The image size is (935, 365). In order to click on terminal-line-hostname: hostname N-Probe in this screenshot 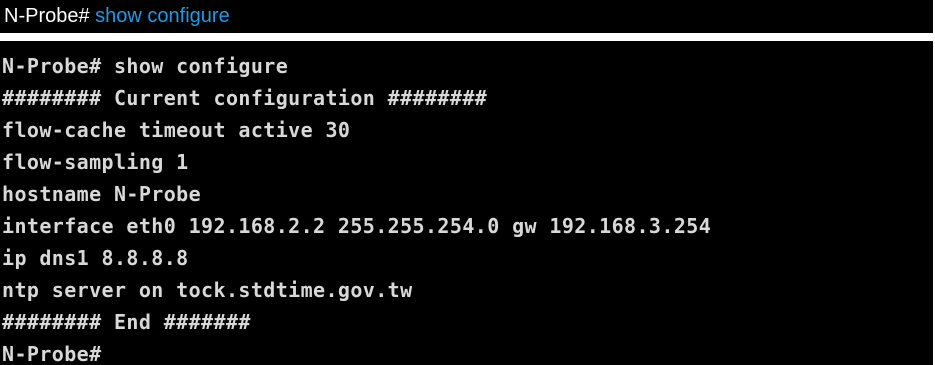, I will do `click(102, 194)`.